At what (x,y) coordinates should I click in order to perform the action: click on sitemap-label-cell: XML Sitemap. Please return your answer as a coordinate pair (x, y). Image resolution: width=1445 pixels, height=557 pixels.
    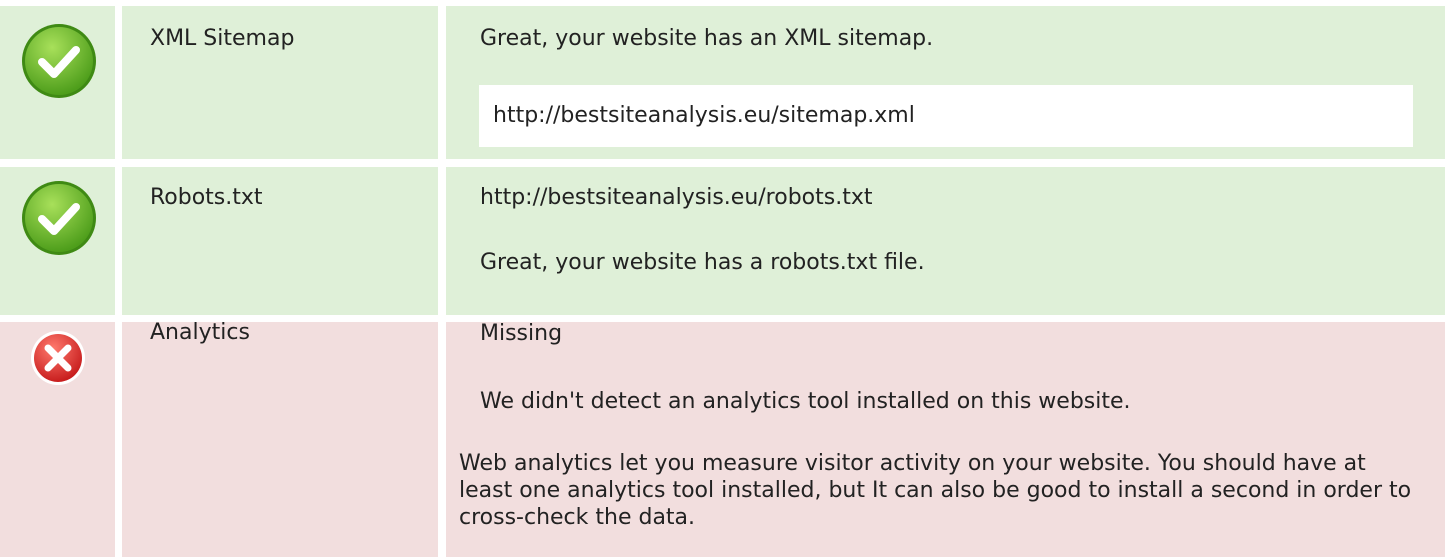
    Looking at the image, I should click on (280, 82).